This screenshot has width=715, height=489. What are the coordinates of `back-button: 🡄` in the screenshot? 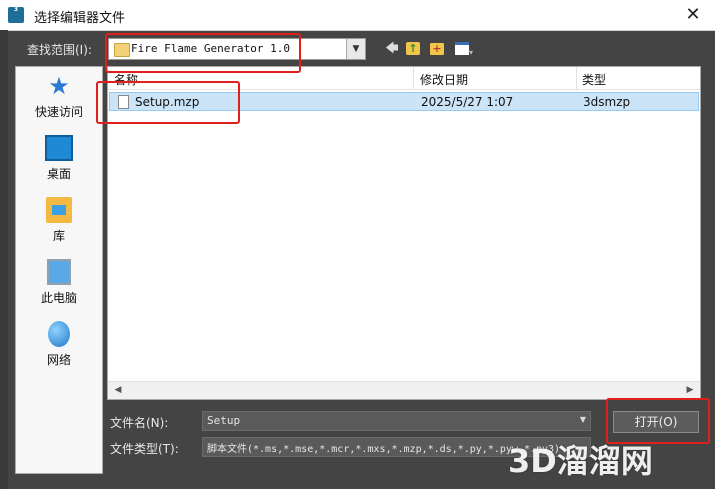 It's located at (392, 49).